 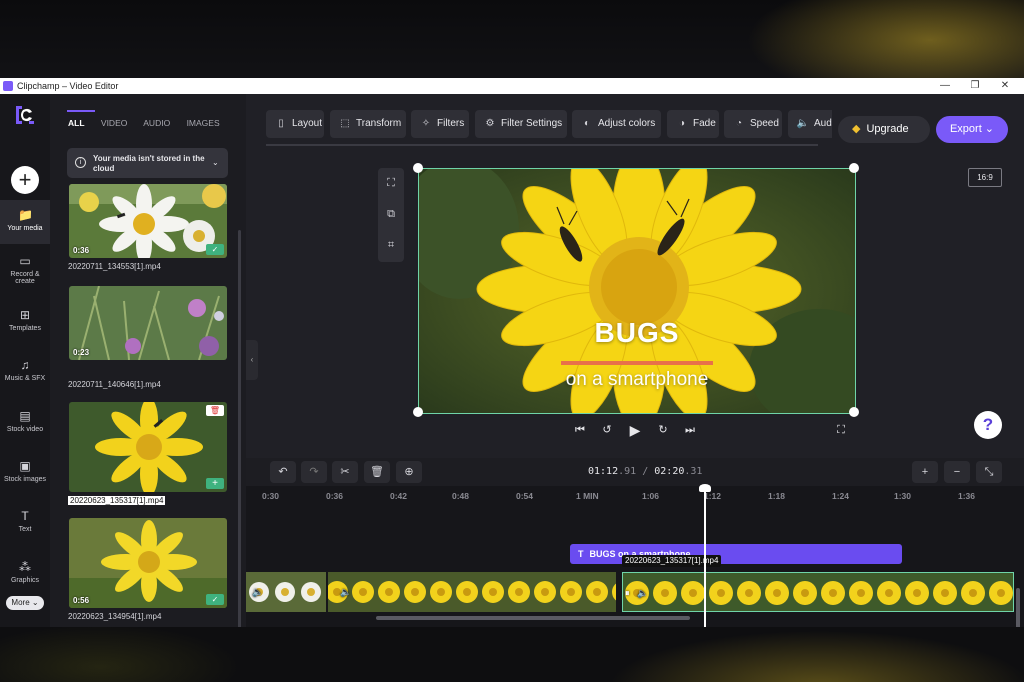 I want to click on layout-button: ▯ Layout, so click(x=295, y=124).